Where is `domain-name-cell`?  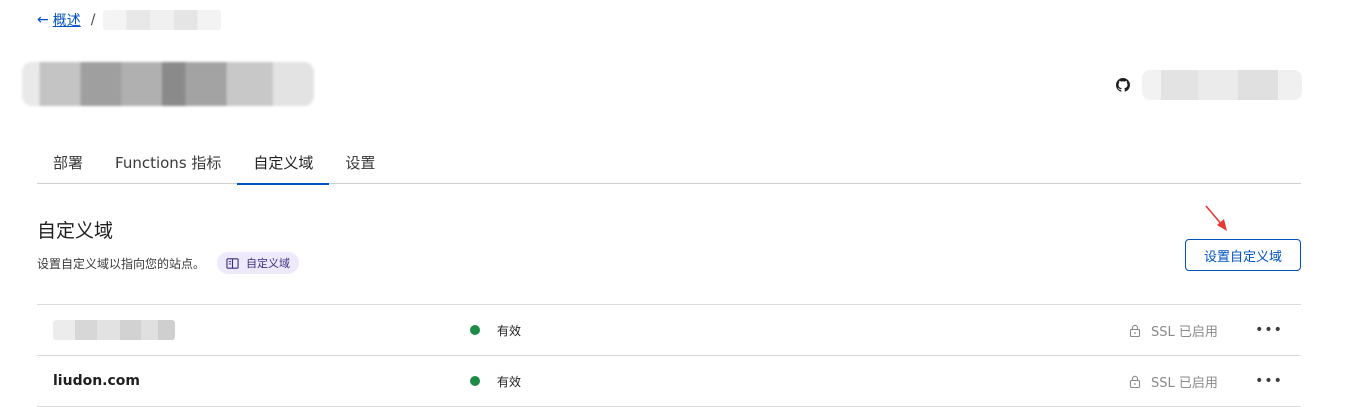
domain-name-cell is located at coordinates (114, 330).